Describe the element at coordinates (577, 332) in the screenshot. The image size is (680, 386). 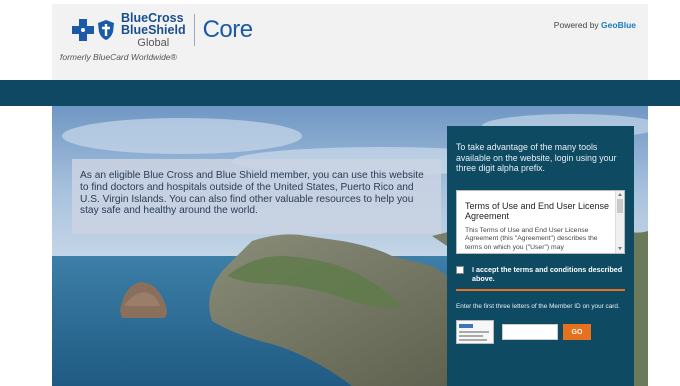
I see `go-button: GO` at that location.